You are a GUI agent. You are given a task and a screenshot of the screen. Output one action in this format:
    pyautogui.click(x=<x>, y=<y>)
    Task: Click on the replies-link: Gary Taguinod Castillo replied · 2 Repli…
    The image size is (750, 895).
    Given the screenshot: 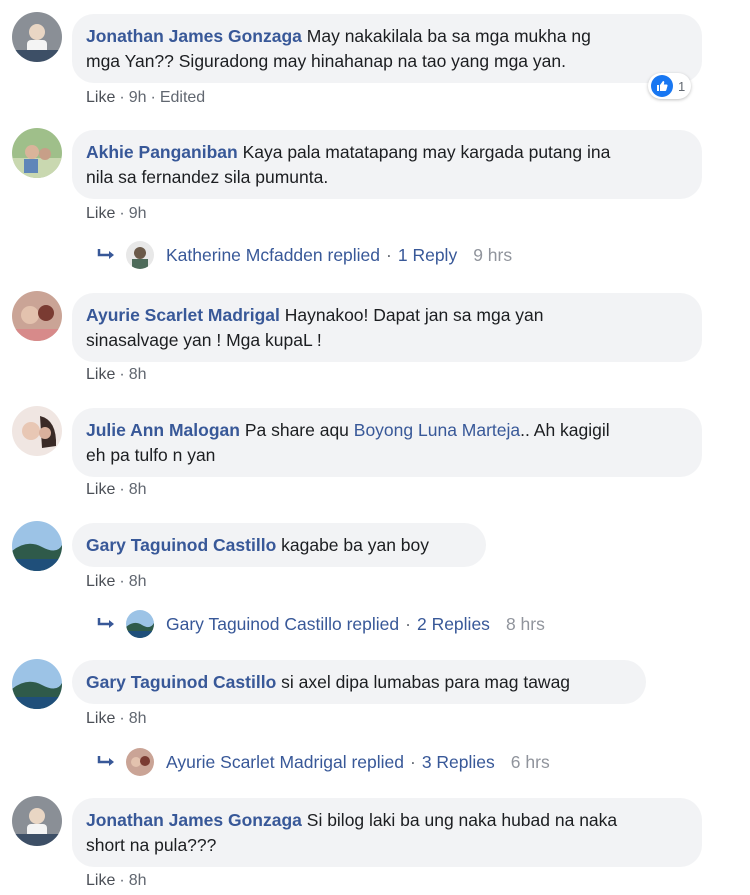 What is the action you would take?
    pyautogui.click(x=320, y=624)
    